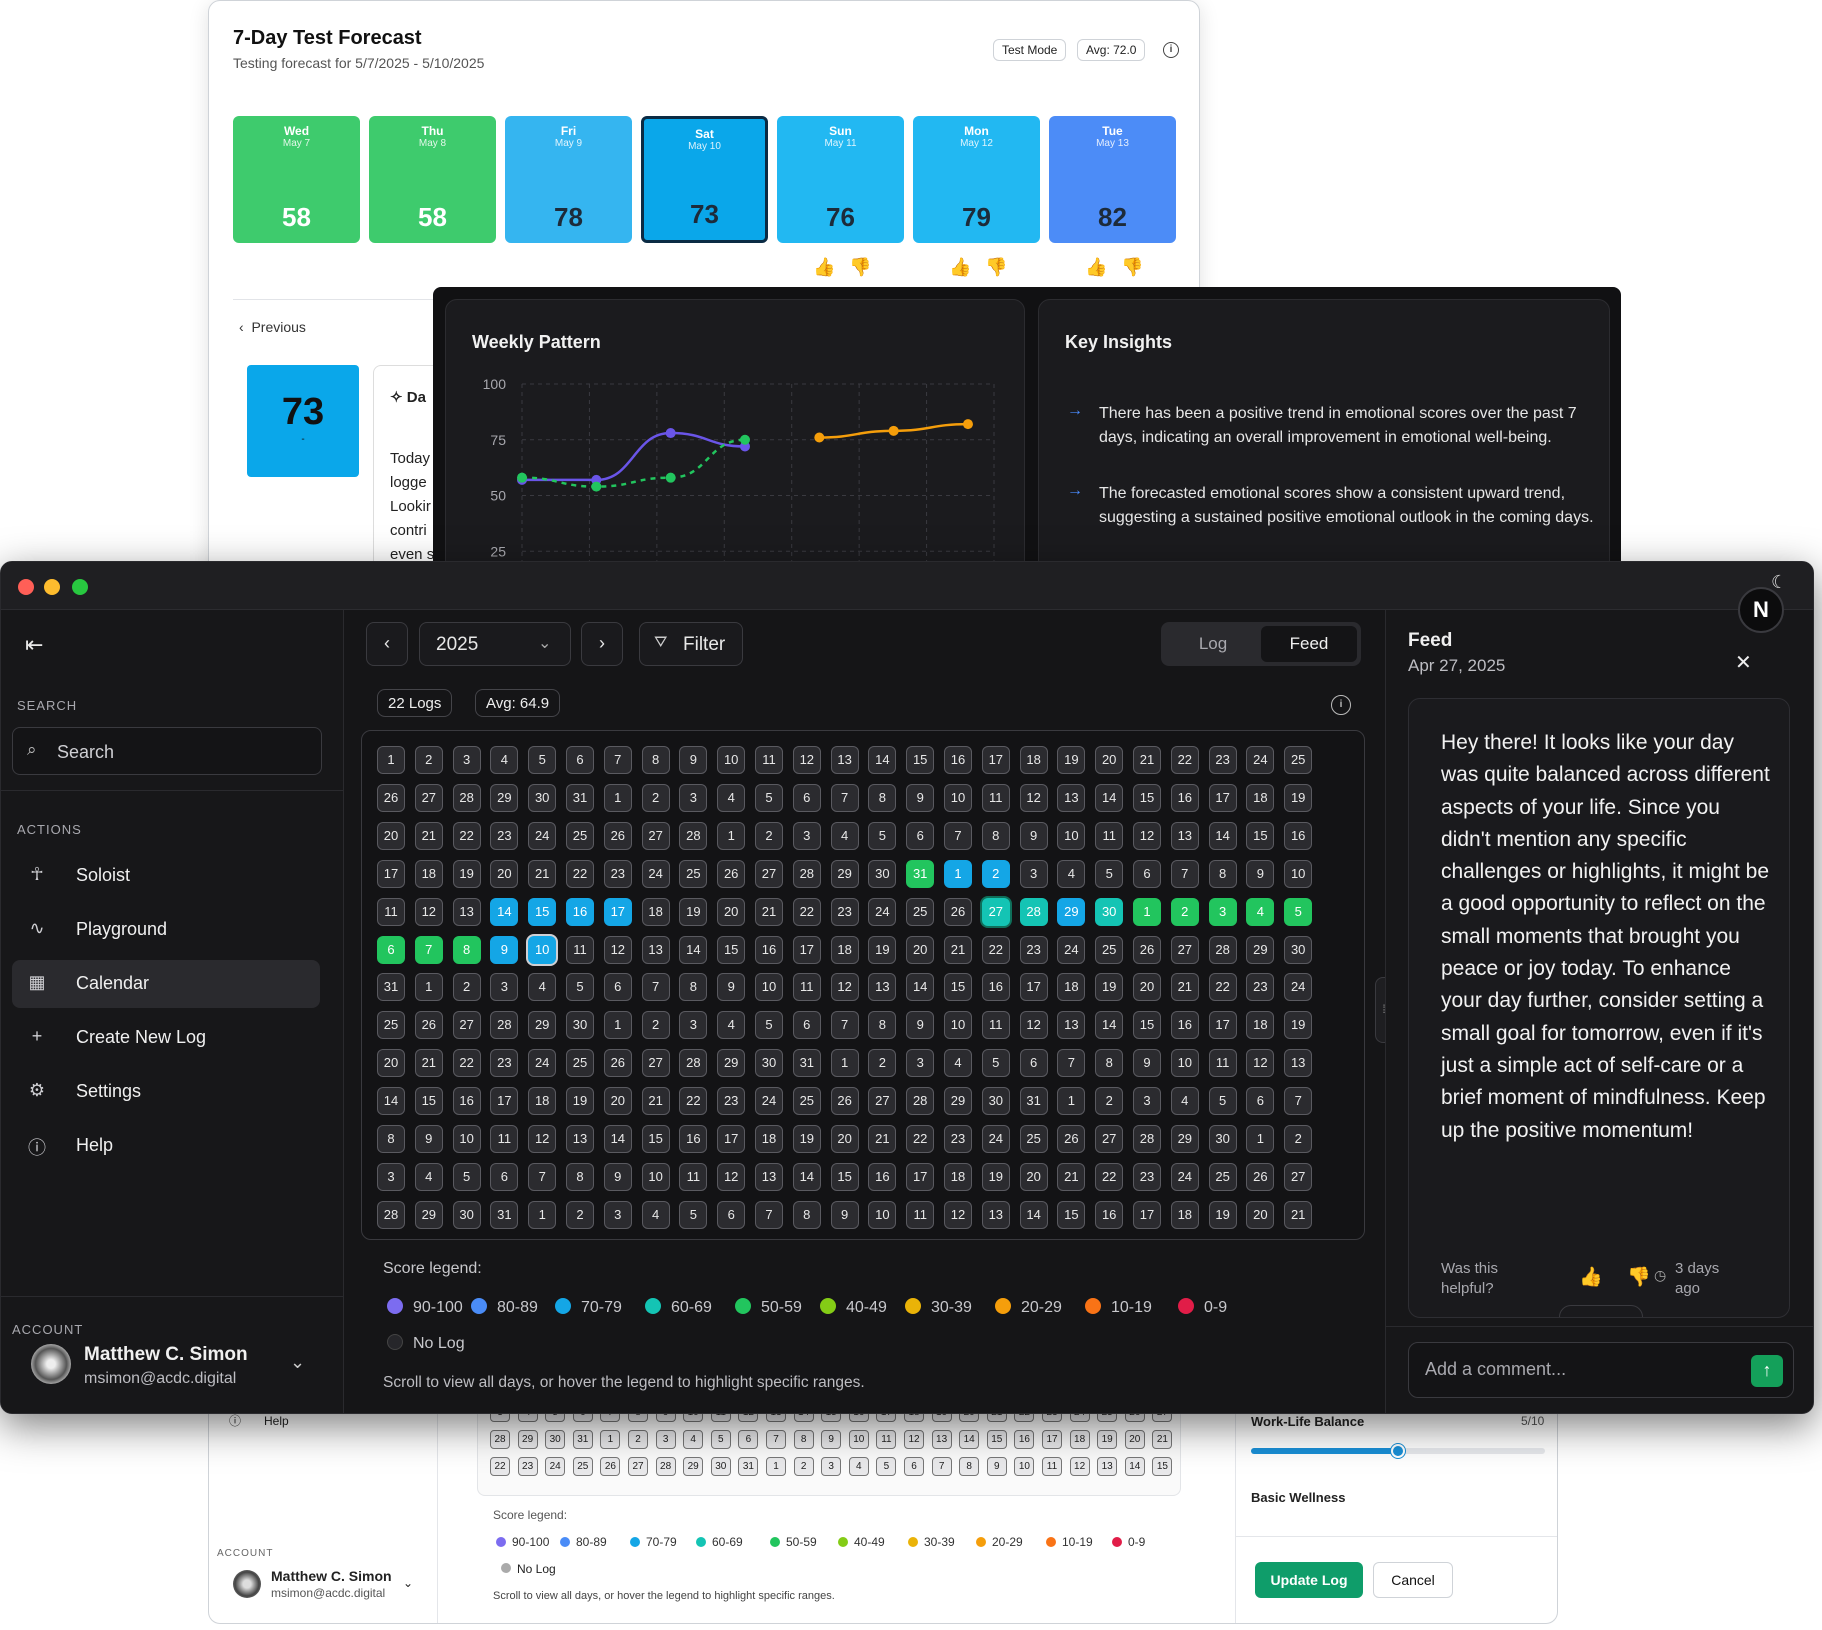 The height and width of the screenshot is (1630, 1822). Describe the element at coordinates (920, 911) in the screenshot. I see `calendar-day-cell: 25` at that location.